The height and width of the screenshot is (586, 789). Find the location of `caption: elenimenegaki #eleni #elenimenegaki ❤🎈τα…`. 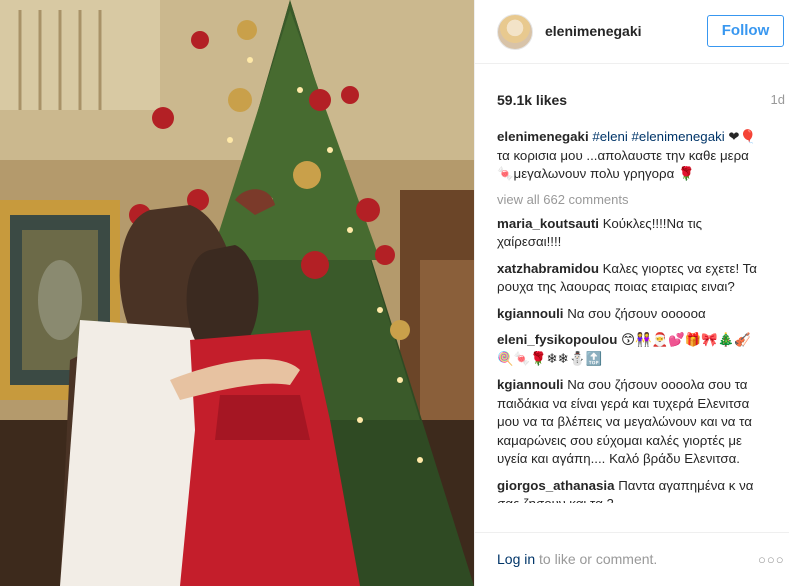

caption: elenimenegaki #eleni #elenimenegaki ❤🎈τα… is located at coordinates (631, 156).